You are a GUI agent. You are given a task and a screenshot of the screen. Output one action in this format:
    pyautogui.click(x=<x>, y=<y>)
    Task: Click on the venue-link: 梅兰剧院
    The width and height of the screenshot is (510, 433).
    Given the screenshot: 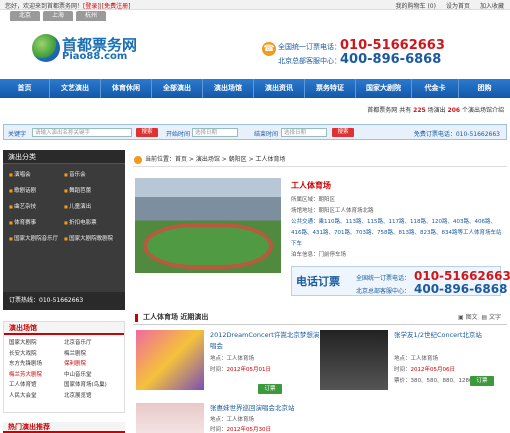 What is the action you would take?
    pyautogui.click(x=91, y=354)
    